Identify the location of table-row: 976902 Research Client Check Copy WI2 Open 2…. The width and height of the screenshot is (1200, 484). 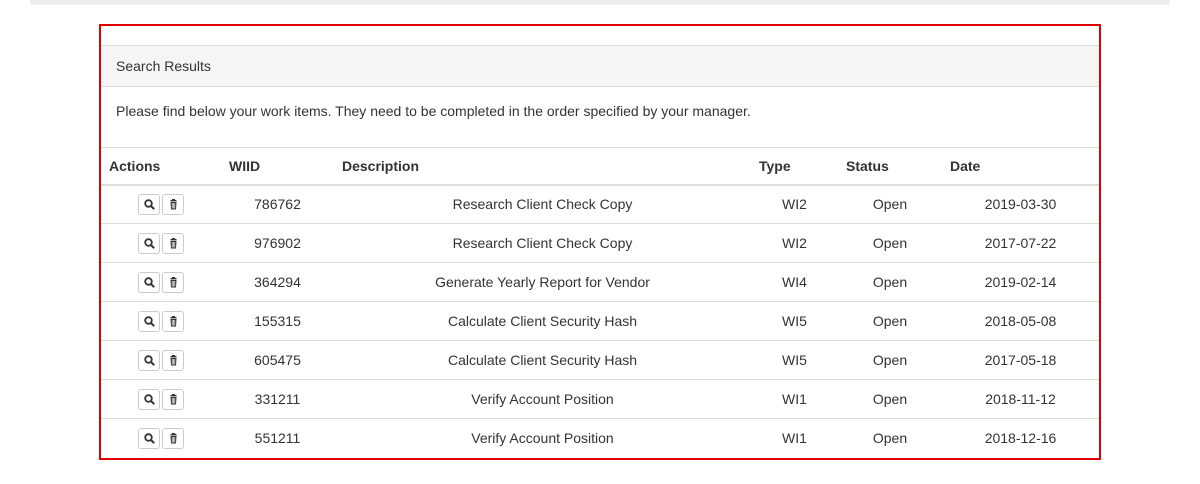
(600, 243).